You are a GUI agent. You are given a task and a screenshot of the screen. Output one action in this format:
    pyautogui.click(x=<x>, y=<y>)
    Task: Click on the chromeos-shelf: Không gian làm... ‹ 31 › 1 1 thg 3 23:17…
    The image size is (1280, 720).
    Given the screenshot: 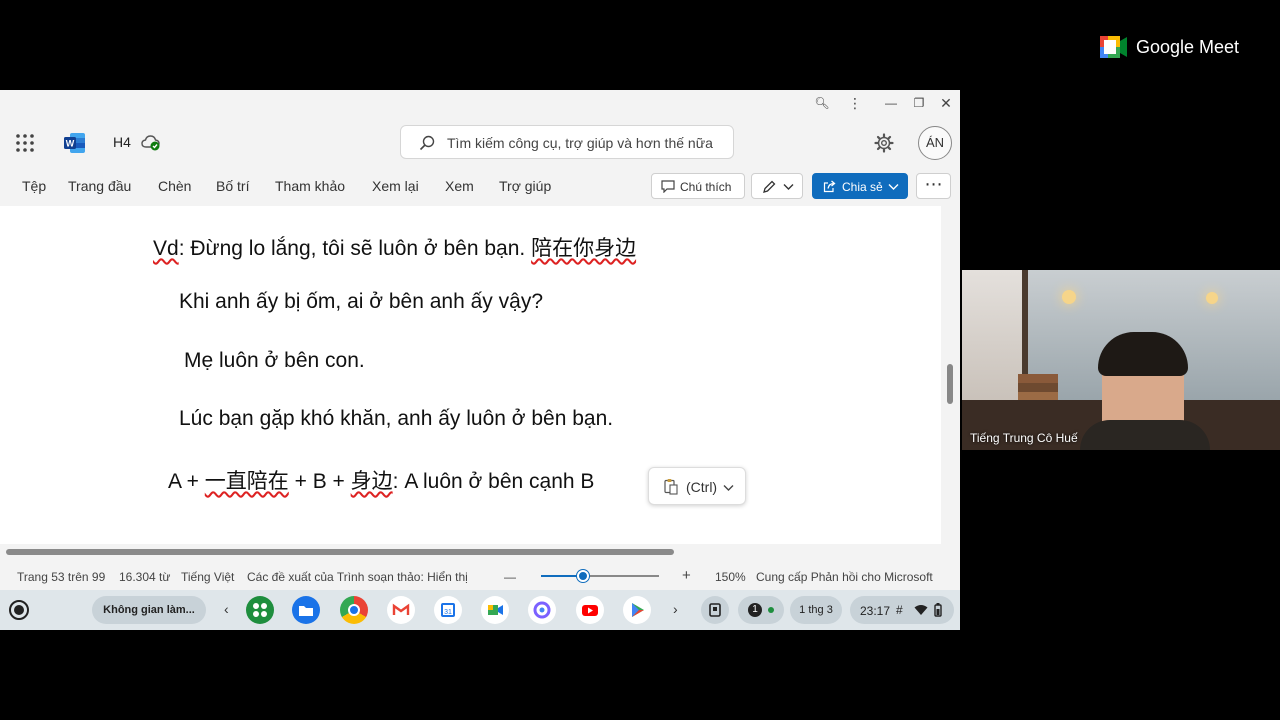 What is the action you would take?
    pyautogui.click(x=480, y=610)
    